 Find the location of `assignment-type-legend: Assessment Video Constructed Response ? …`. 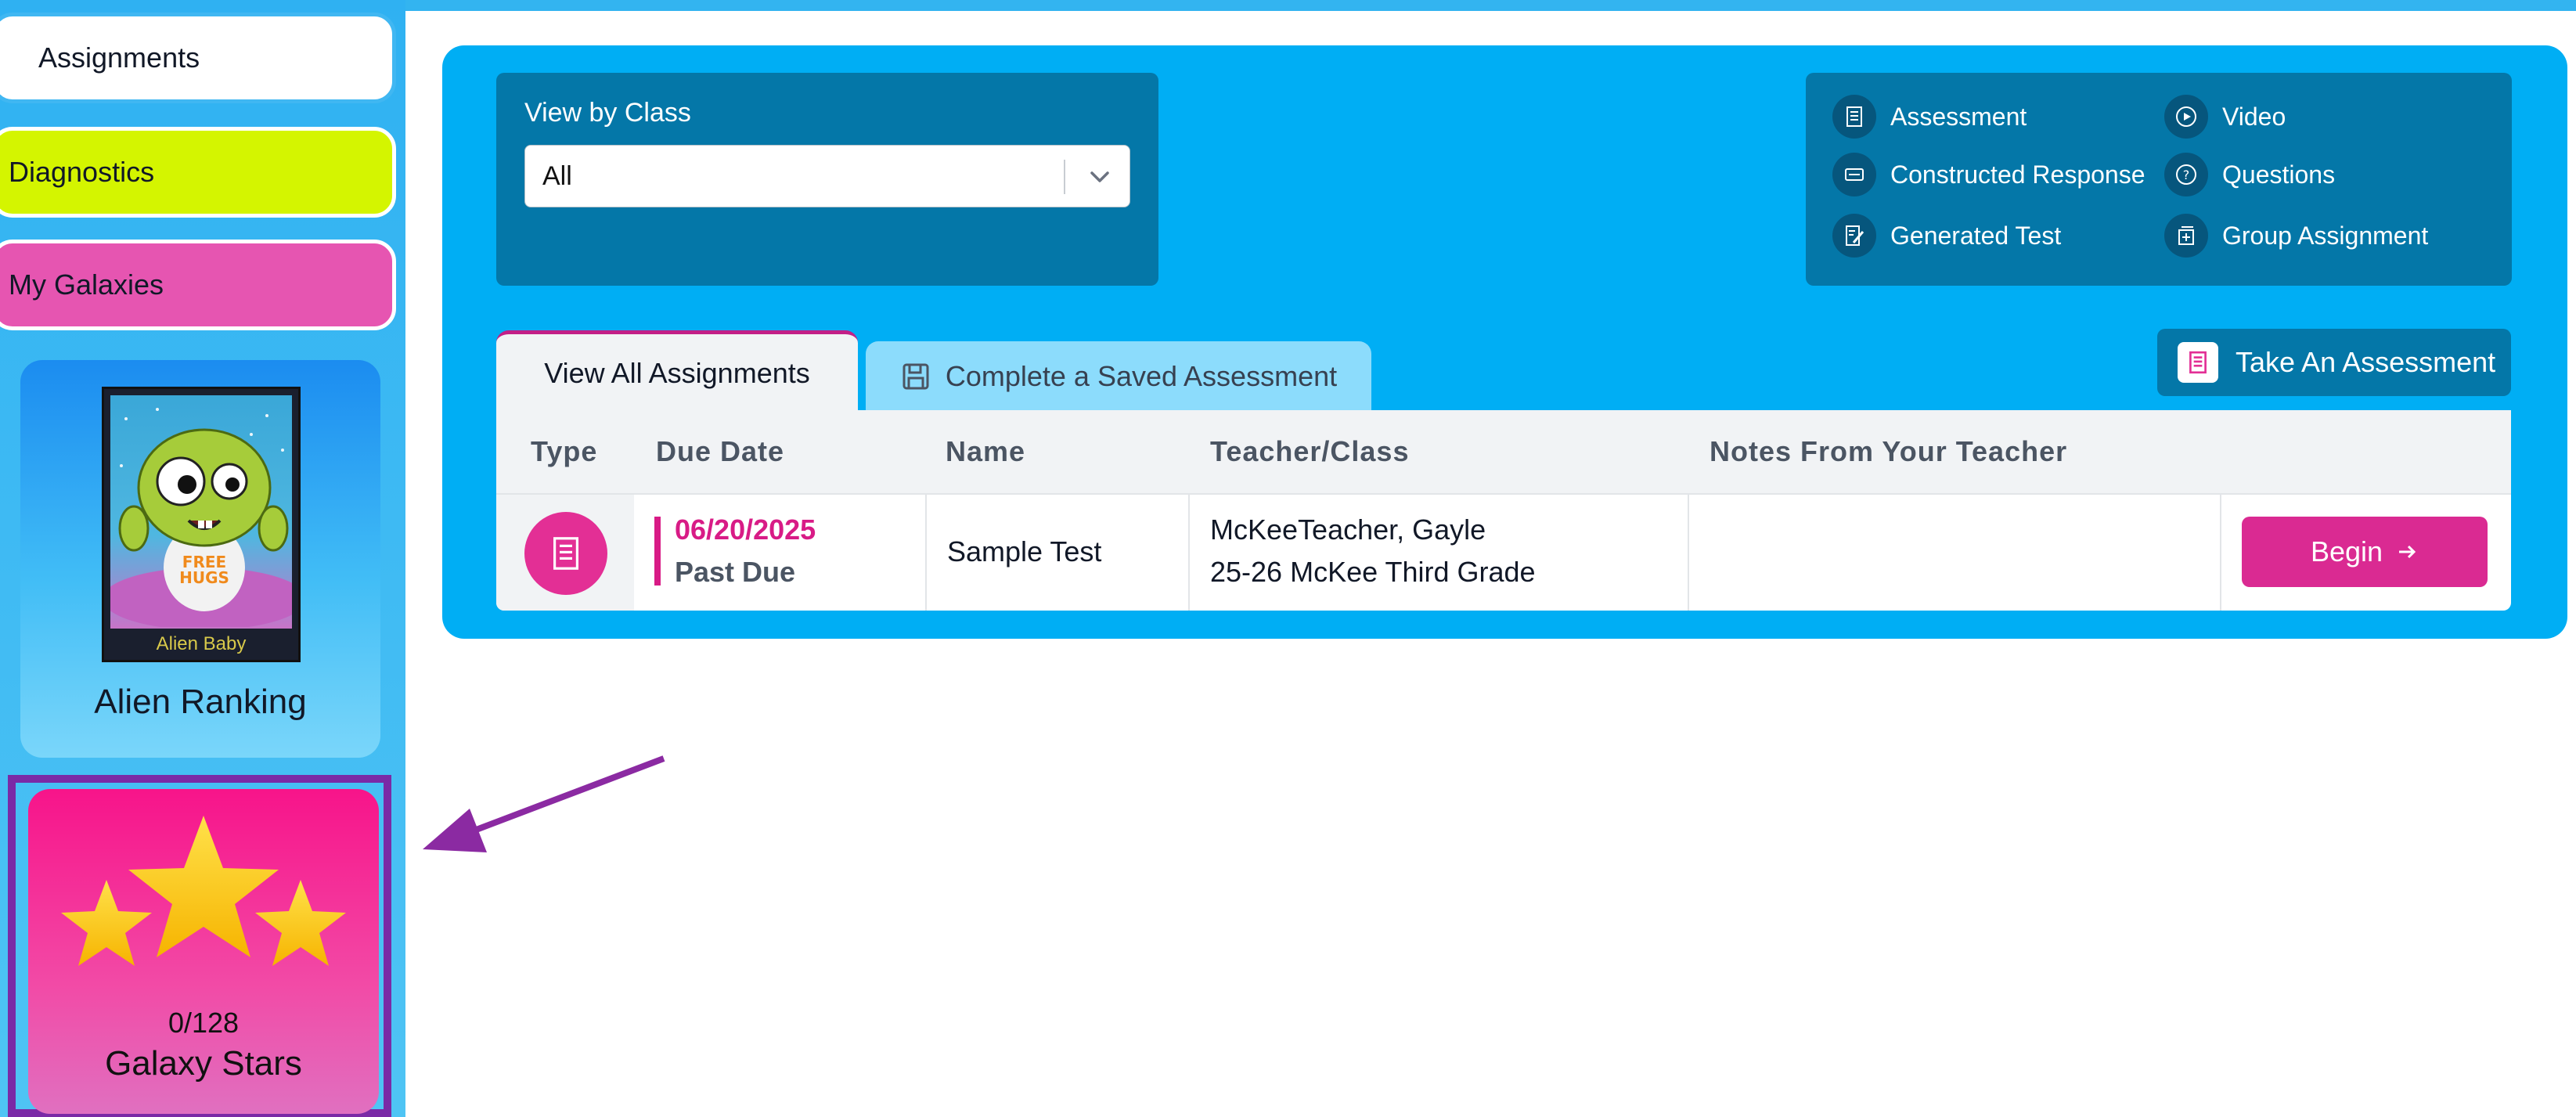

assignment-type-legend: Assessment Video Constructed Response ? … is located at coordinates (2159, 180).